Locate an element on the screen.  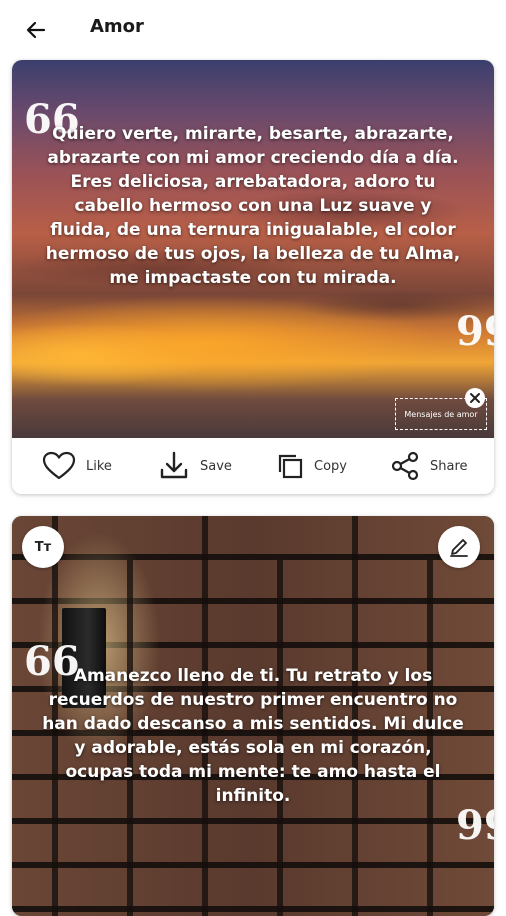
edit-button is located at coordinates (459, 547).